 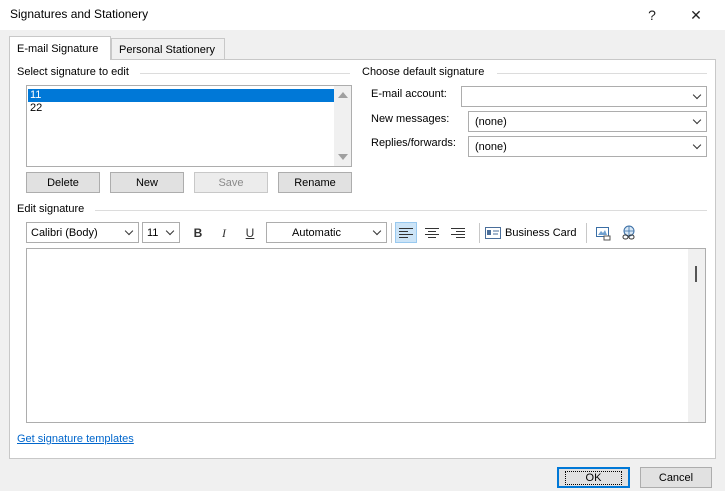 I want to click on font-dropdown: Calibri (Body), so click(x=82, y=232).